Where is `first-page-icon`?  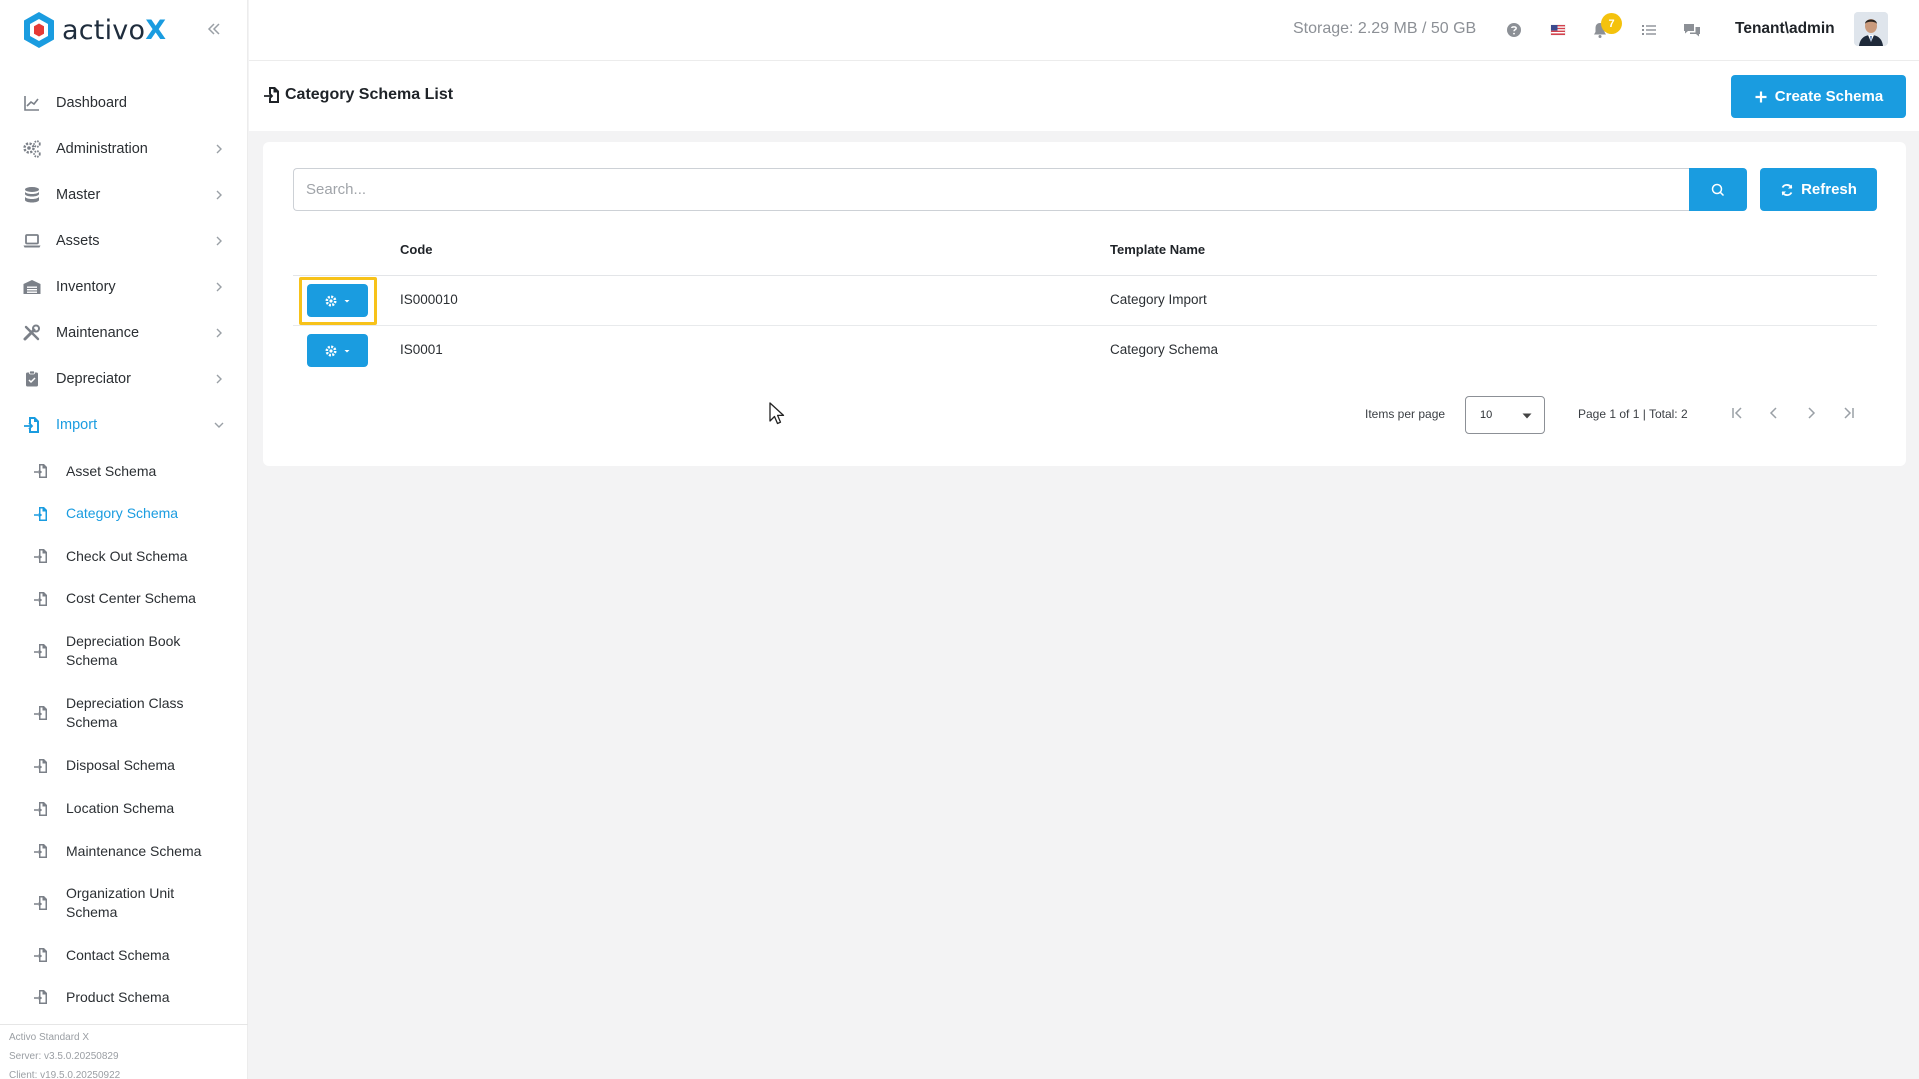
first-page-icon is located at coordinates (1737, 413).